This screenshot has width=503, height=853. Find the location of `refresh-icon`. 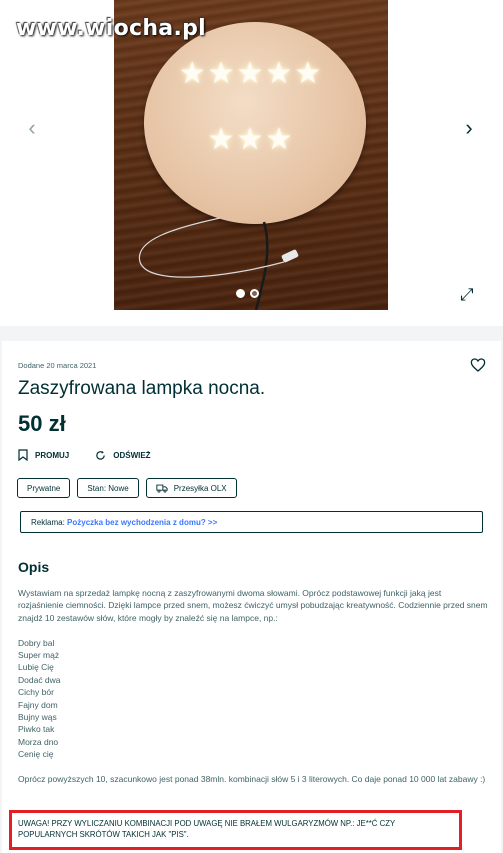

refresh-icon is located at coordinates (100, 455).